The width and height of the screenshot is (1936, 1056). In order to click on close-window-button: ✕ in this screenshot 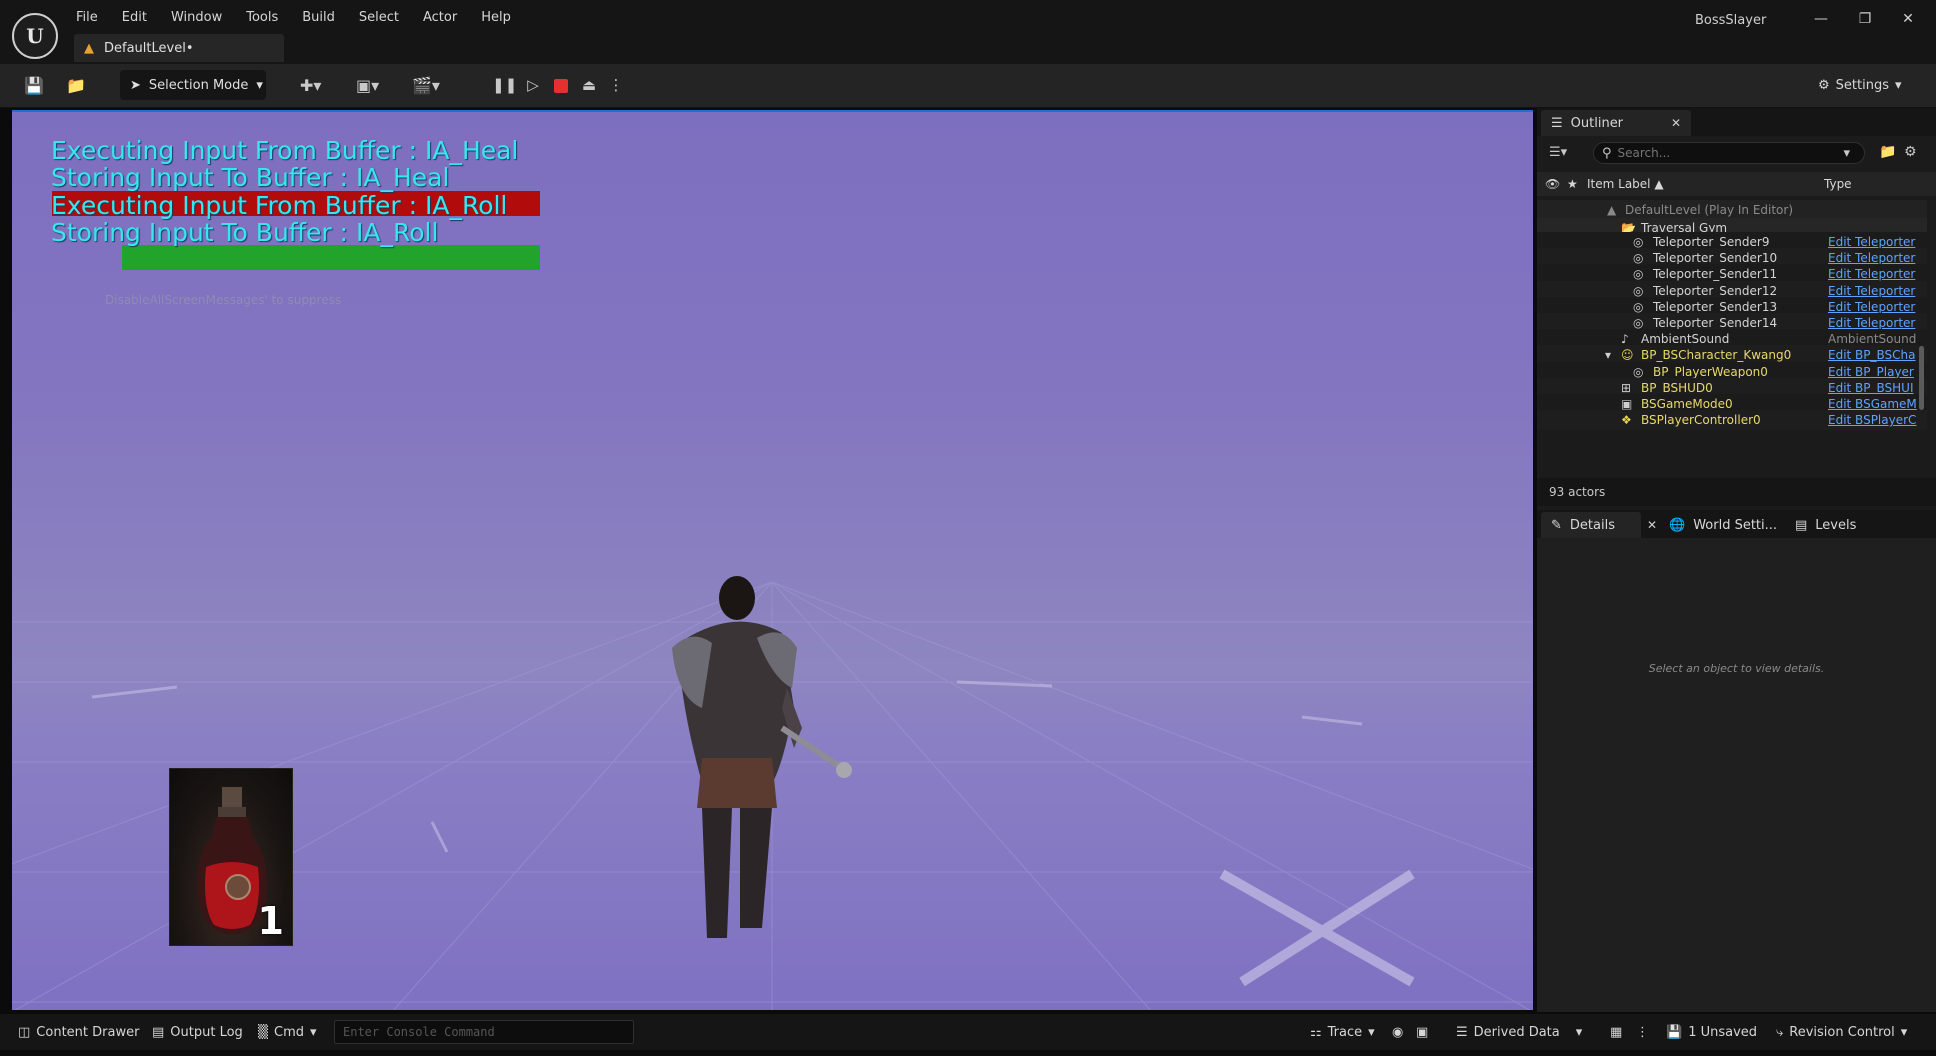, I will do `click(1908, 19)`.